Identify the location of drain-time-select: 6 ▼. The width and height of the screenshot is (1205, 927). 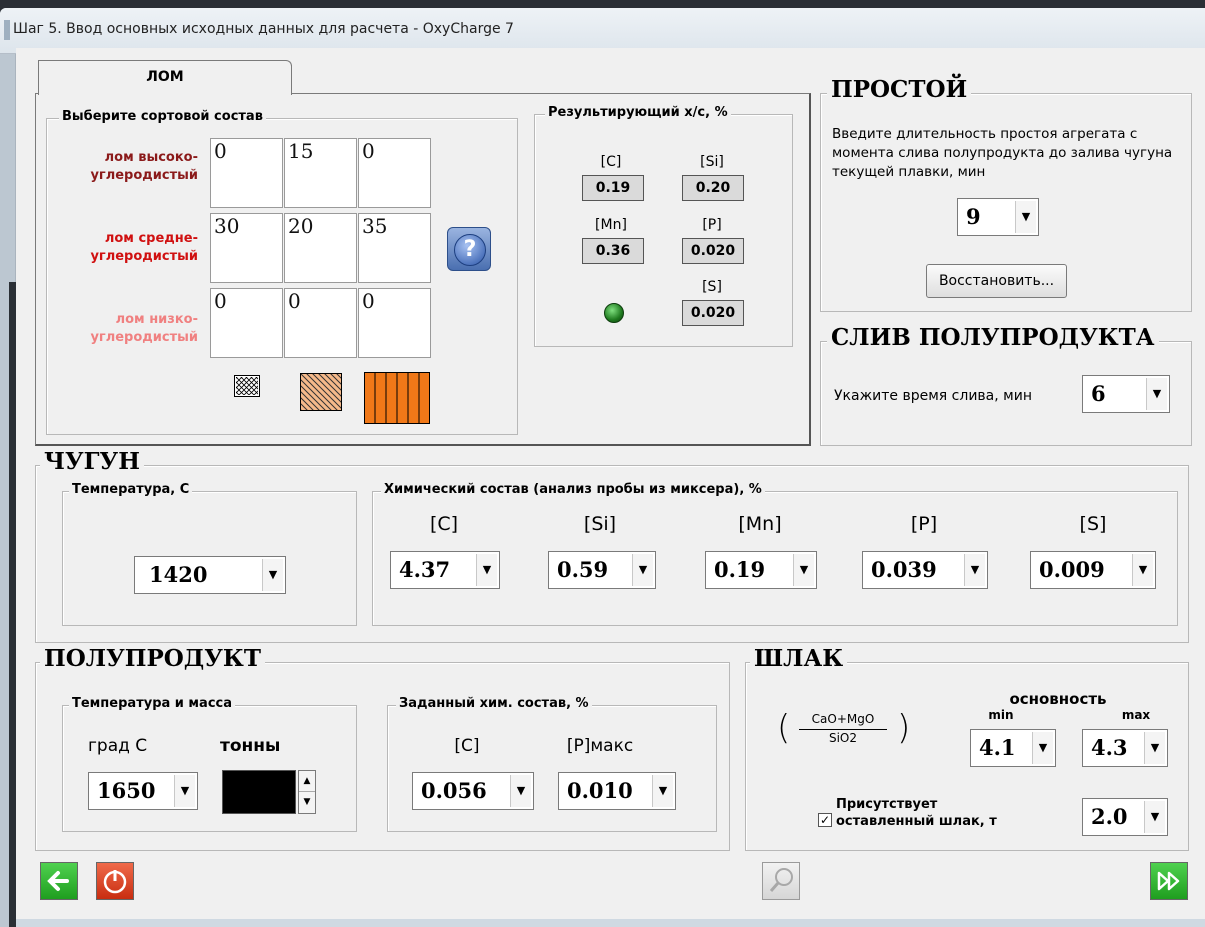
(1126, 394).